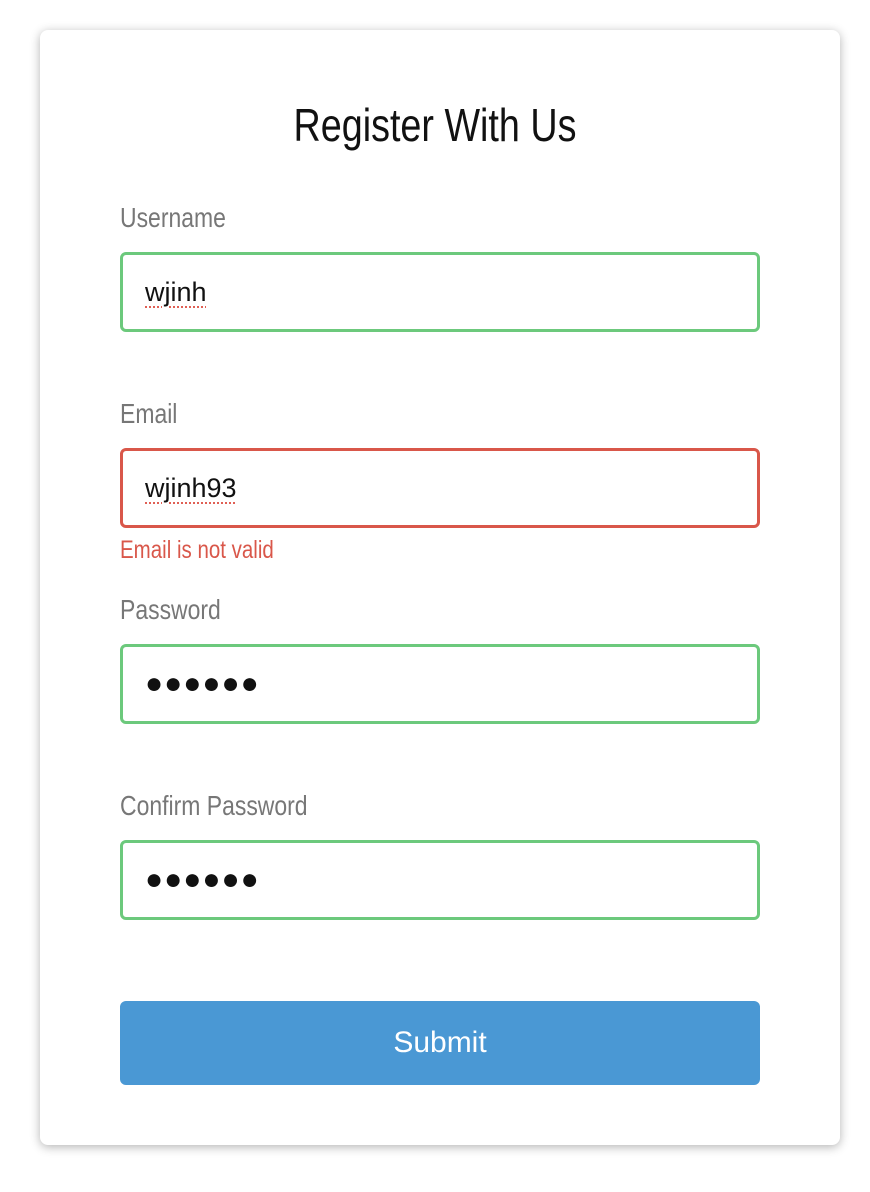  Describe the element at coordinates (440, 1043) in the screenshot. I see `submit-button: Submit` at that location.